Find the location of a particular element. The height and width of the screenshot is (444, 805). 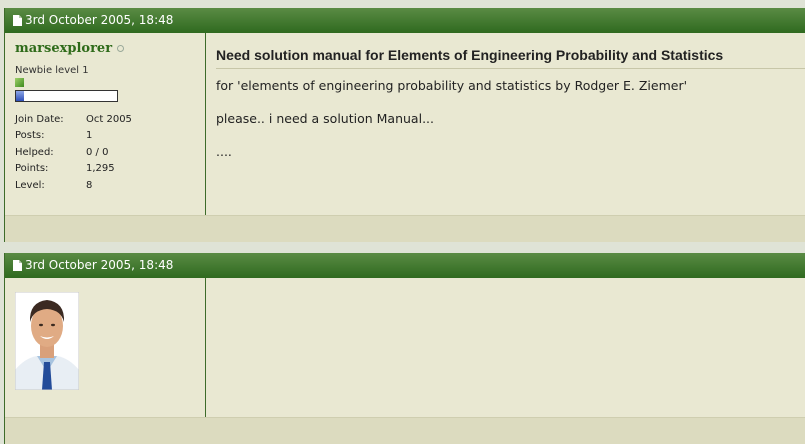

user-info-panel is located at coordinates (105, 347).